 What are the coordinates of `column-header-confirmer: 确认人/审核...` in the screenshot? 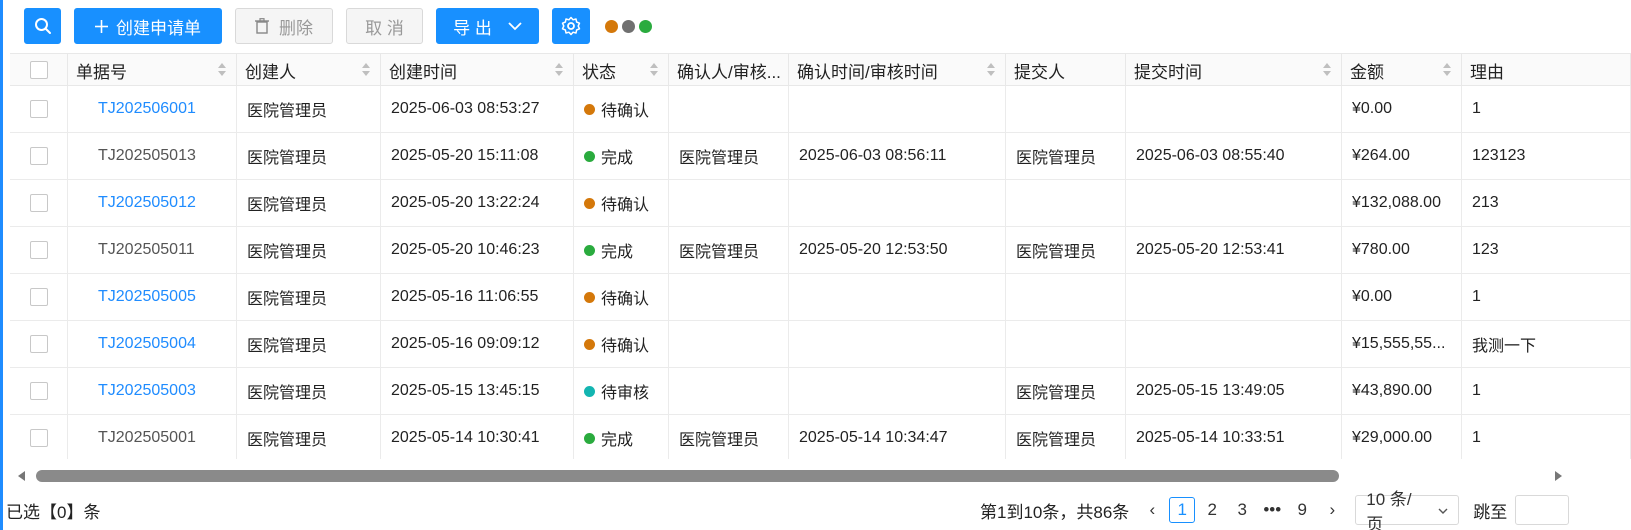 It's located at (729, 70).